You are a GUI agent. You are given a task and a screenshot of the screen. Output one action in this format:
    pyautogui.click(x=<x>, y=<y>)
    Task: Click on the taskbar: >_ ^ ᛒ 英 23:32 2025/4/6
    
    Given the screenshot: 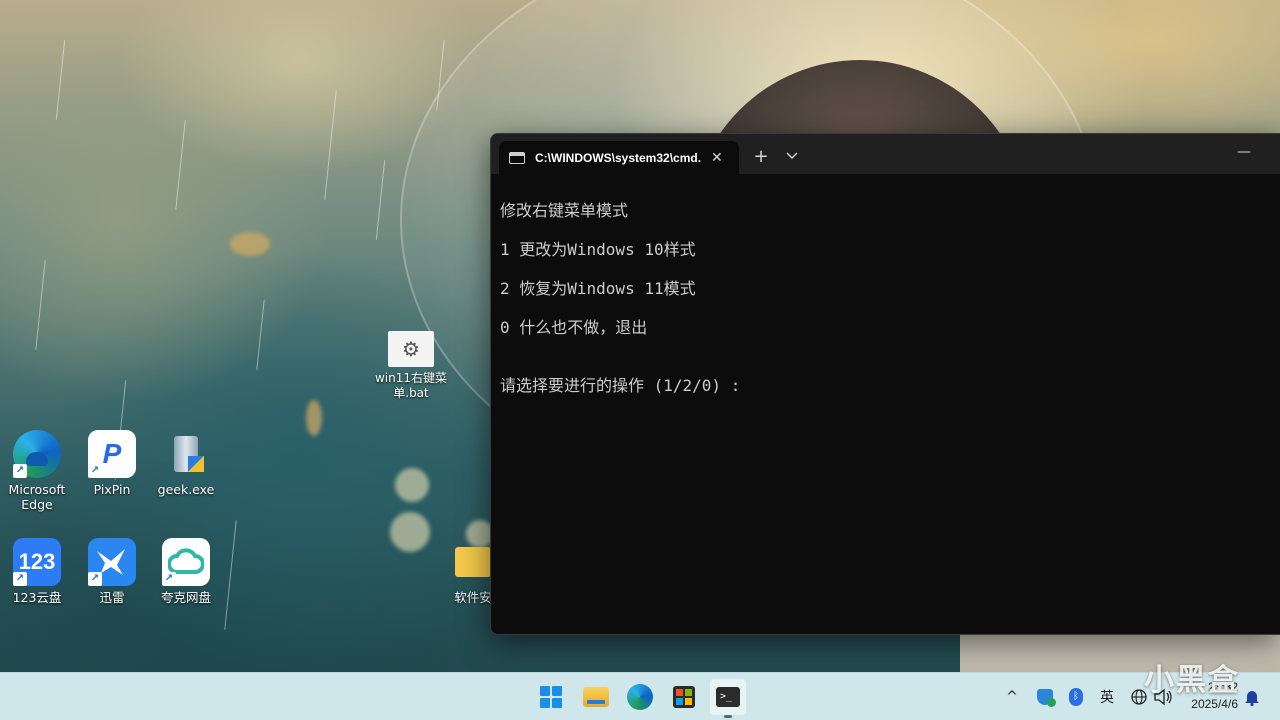 What is the action you would take?
    pyautogui.click(x=640, y=696)
    